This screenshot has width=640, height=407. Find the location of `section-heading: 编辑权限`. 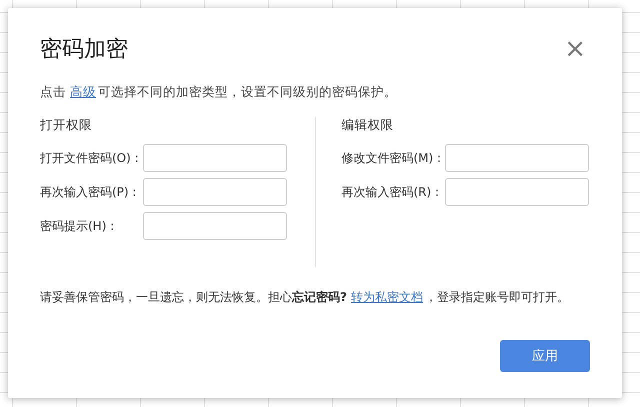

section-heading: 编辑权限 is located at coordinates (368, 125).